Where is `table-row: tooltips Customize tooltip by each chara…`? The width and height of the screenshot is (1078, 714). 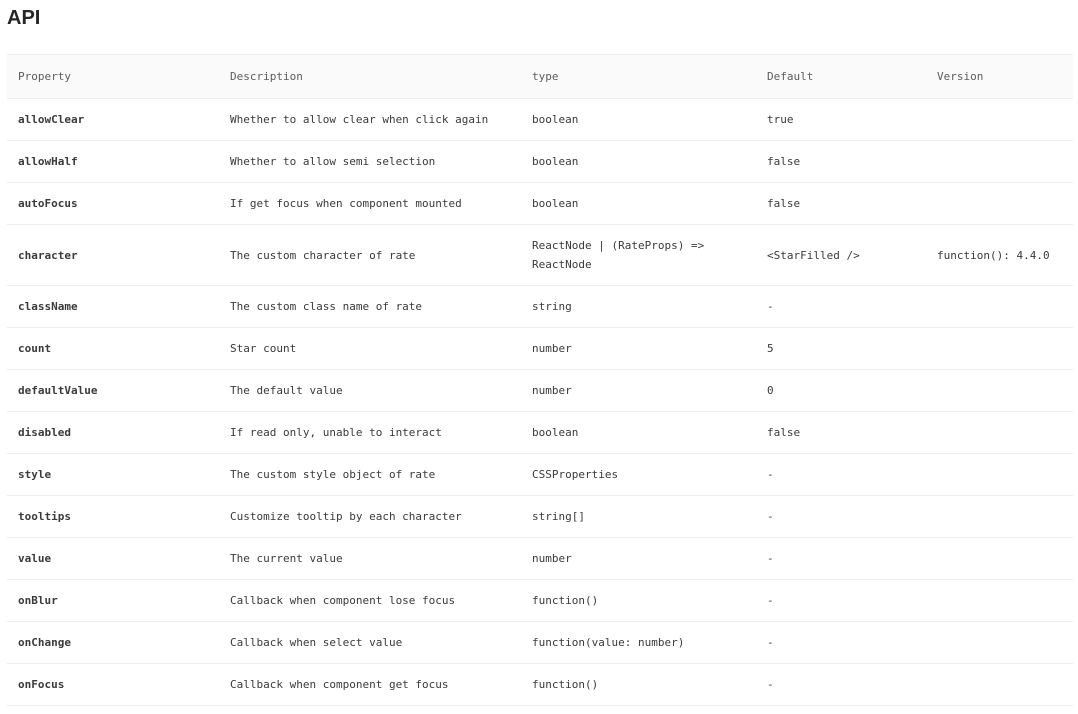
table-row: tooltips Customize tooltip by each chara… is located at coordinates (540, 516).